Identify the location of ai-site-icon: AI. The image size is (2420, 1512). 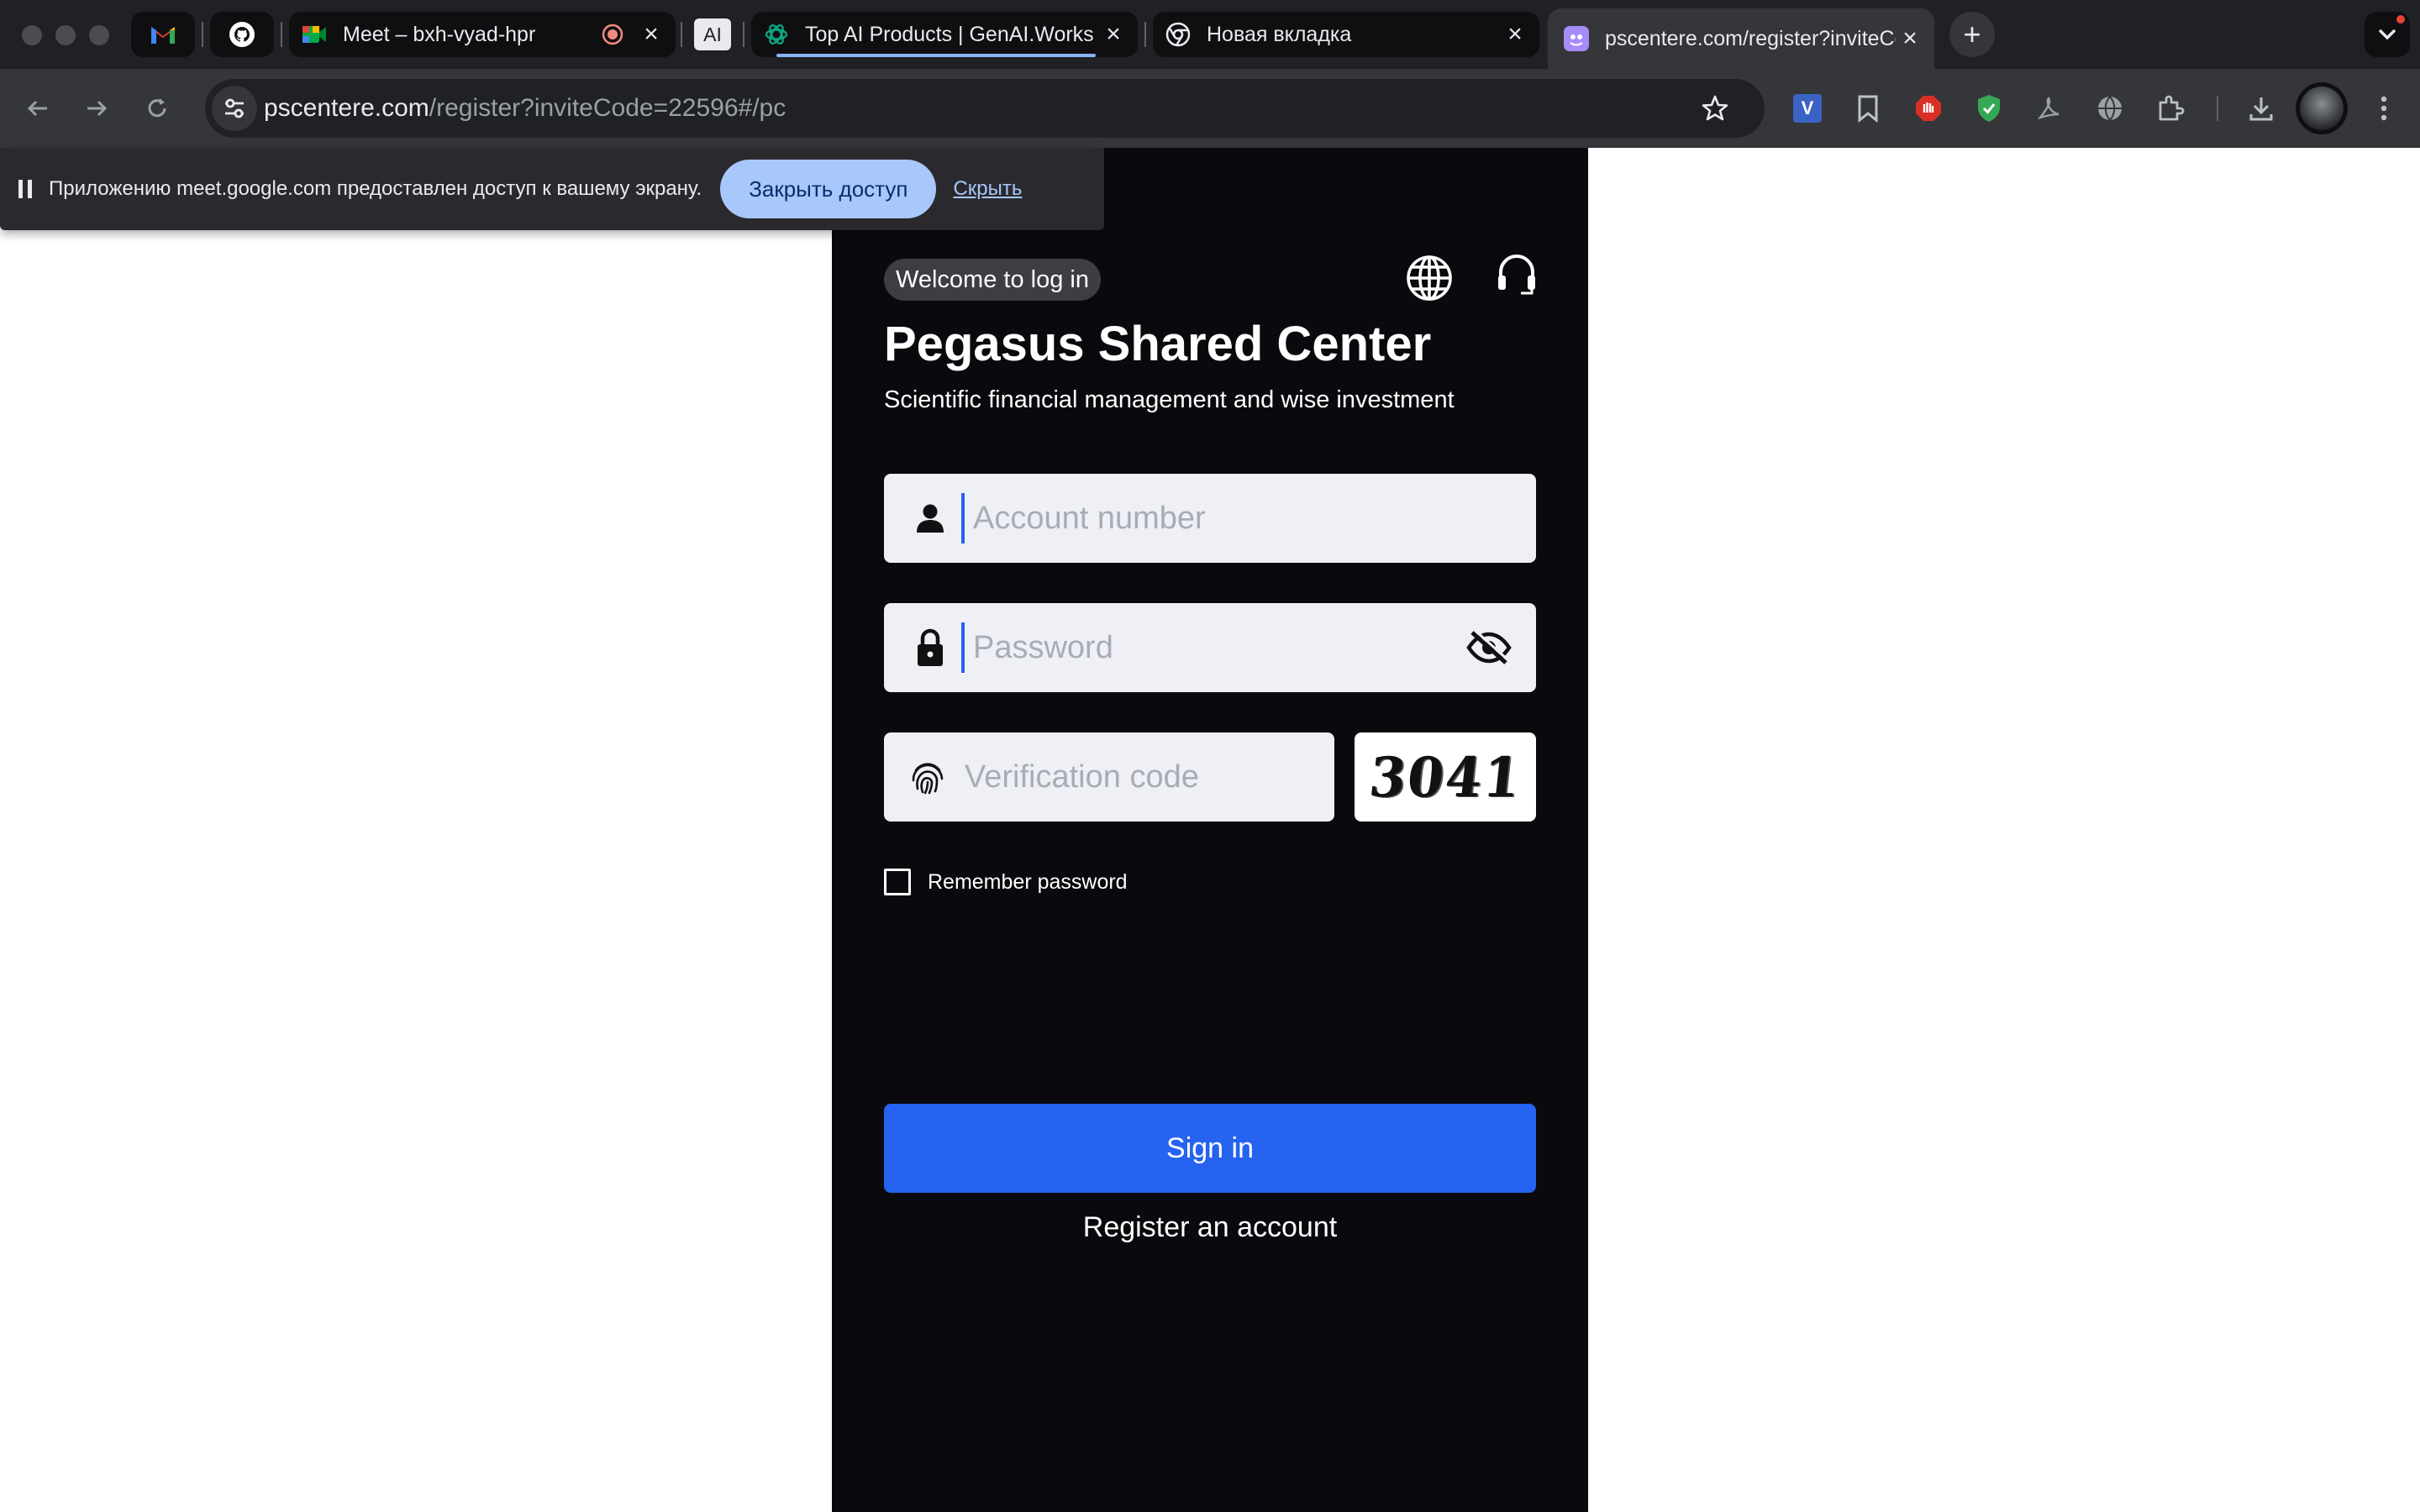
(712, 34).